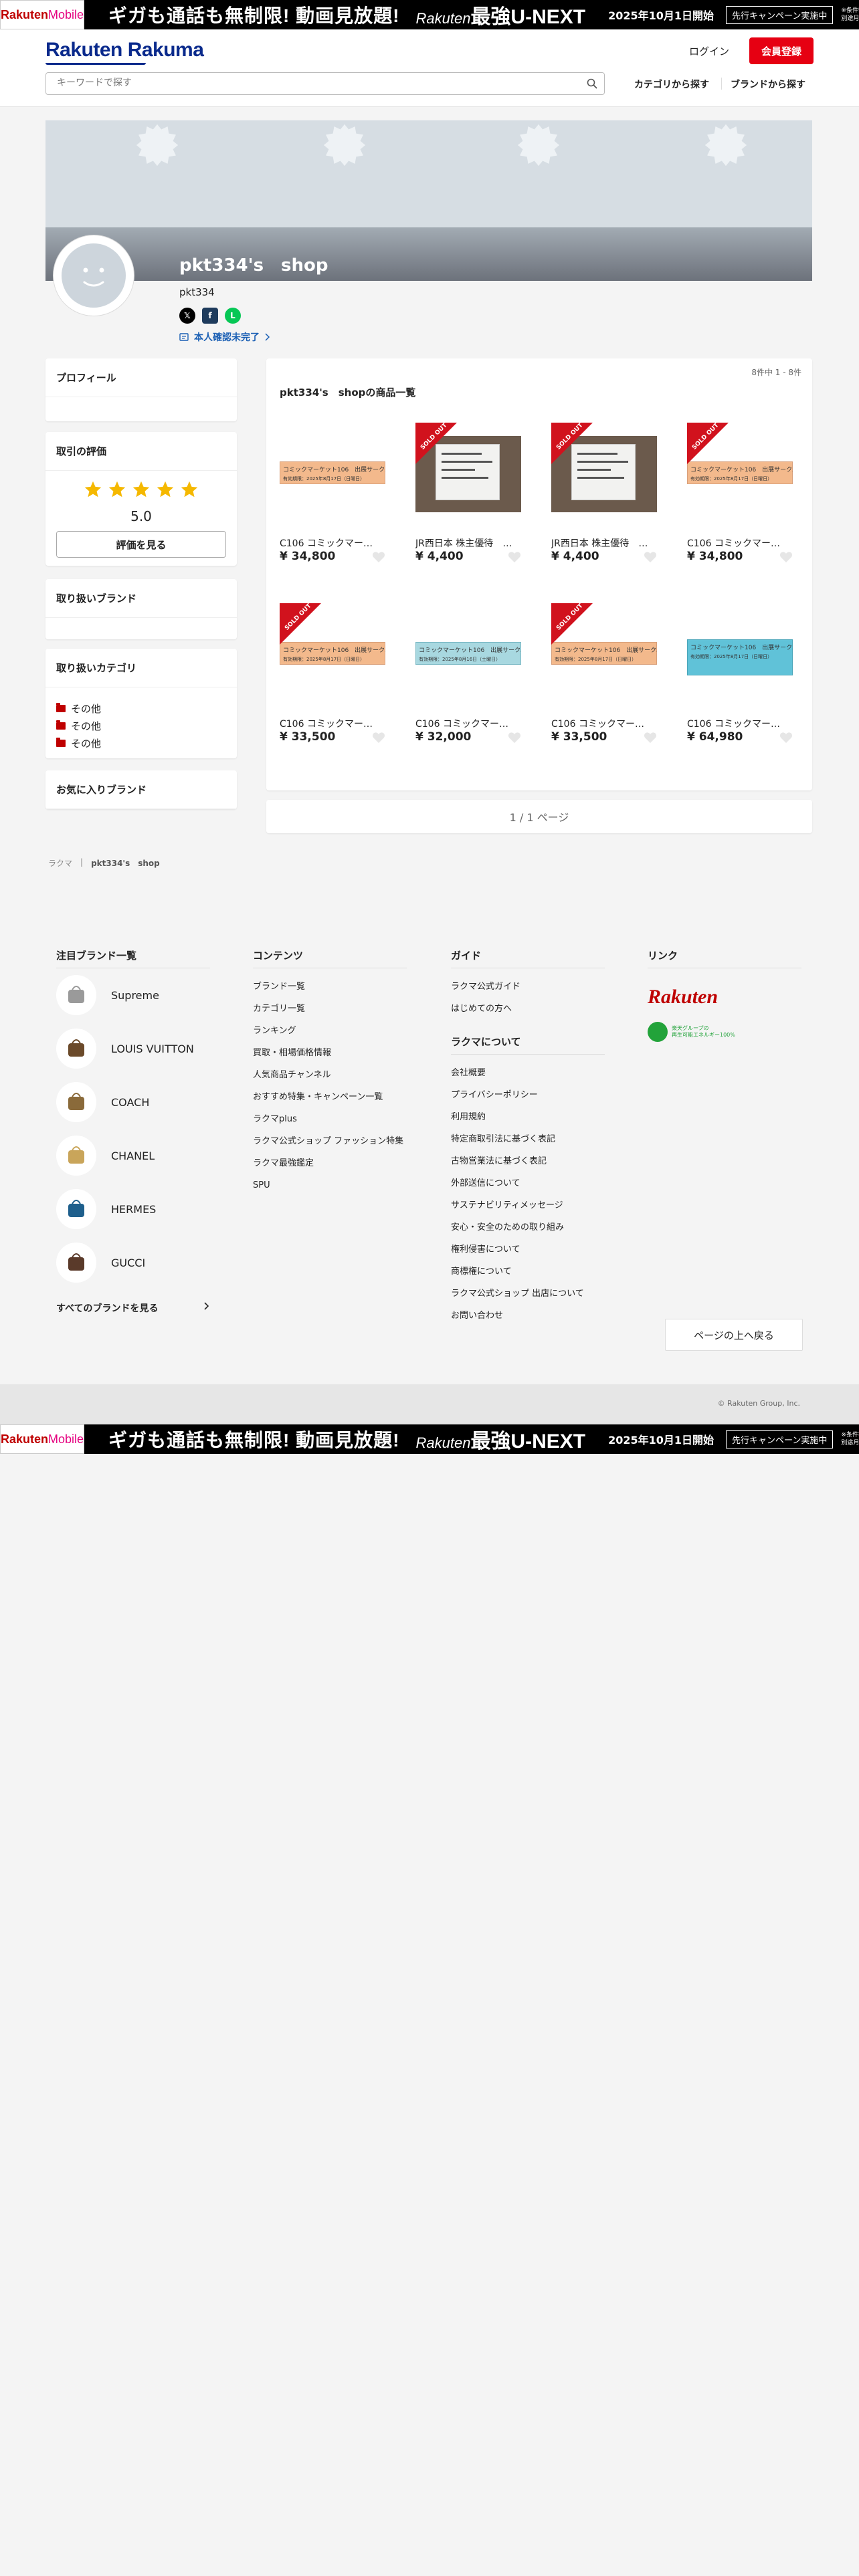 This screenshot has width=859, height=2576. I want to click on identity-verification-link: 本人確認未完了, so click(224, 337).